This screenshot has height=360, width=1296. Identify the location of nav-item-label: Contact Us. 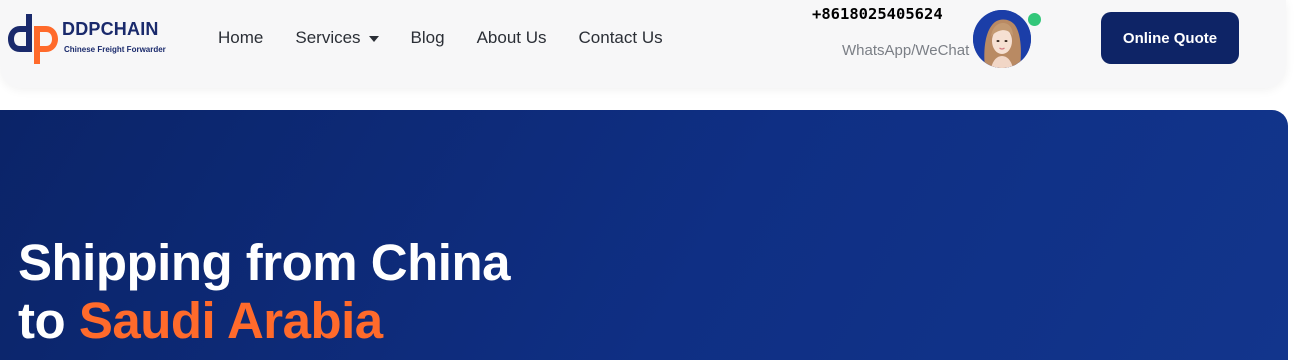
(620, 37).